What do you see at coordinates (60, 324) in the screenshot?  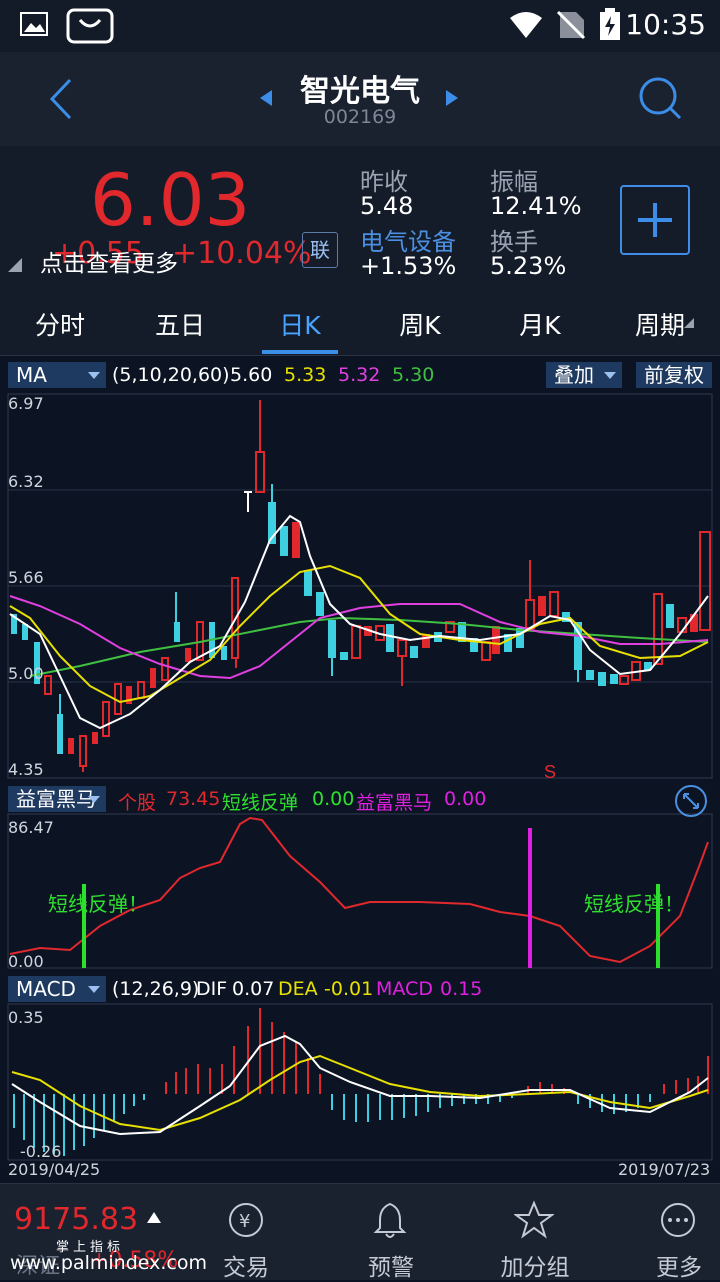 I see `tab-intraday: 分时` at bounding box center [60, 324].